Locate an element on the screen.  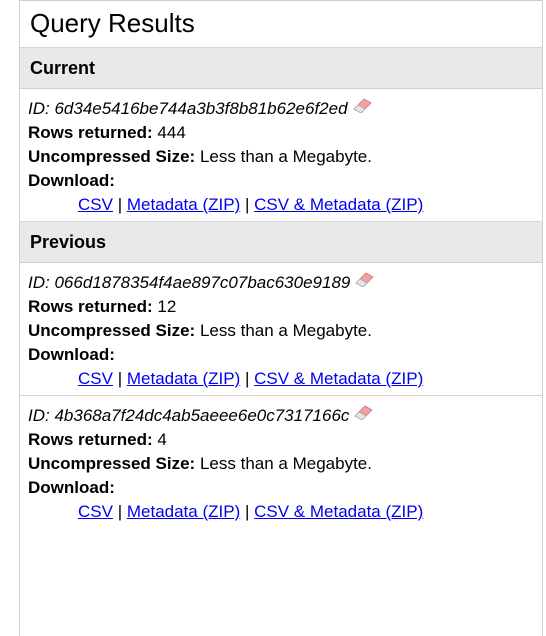
rows-returned-value: 444 is located at coordinates (171, 132).